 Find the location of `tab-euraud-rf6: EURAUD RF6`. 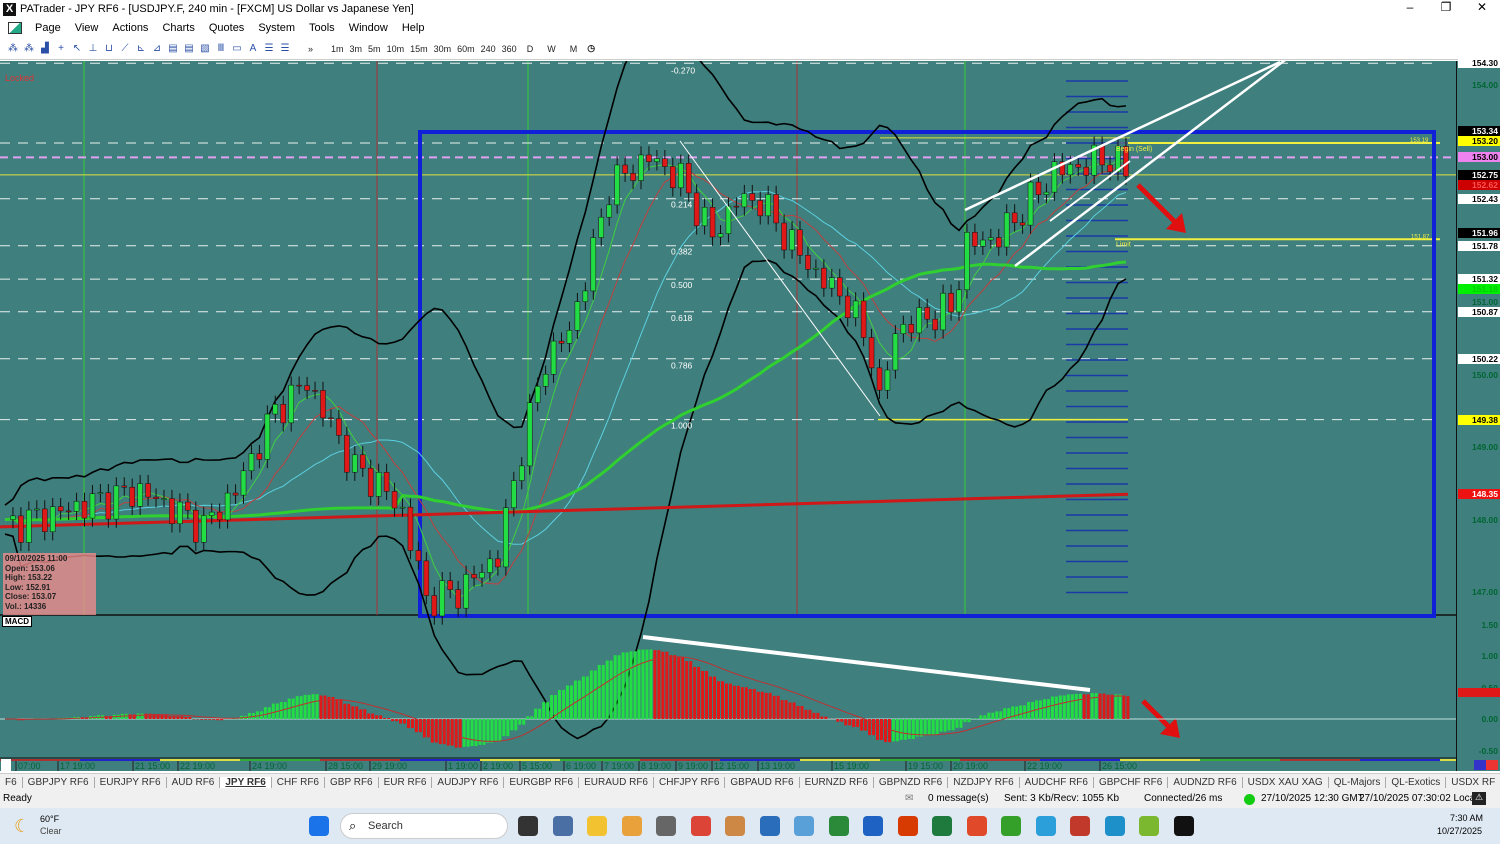

tab-euraud-rf6: EURAUD RF6 is located at coordinates (616, 782).